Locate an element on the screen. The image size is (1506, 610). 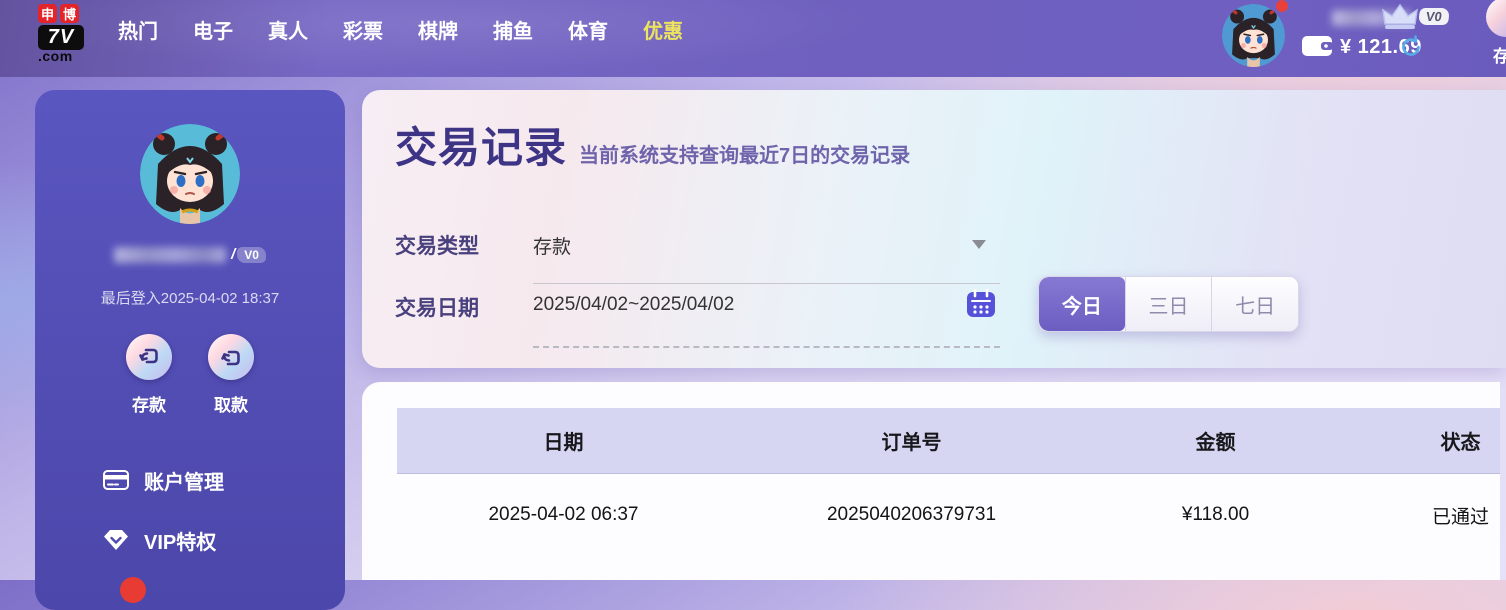
crown-icon is located at coordinates (1400, 16).